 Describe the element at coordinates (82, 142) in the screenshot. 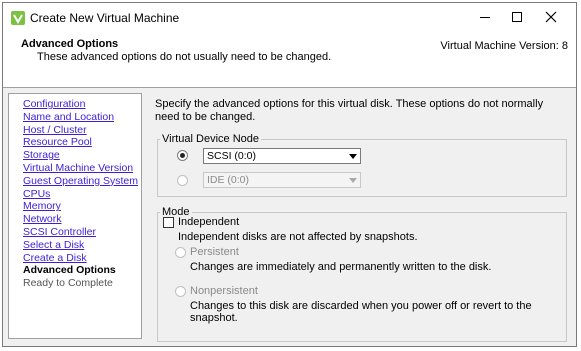

I see `nav-step-resource-pool: Resource Pool` at that location.